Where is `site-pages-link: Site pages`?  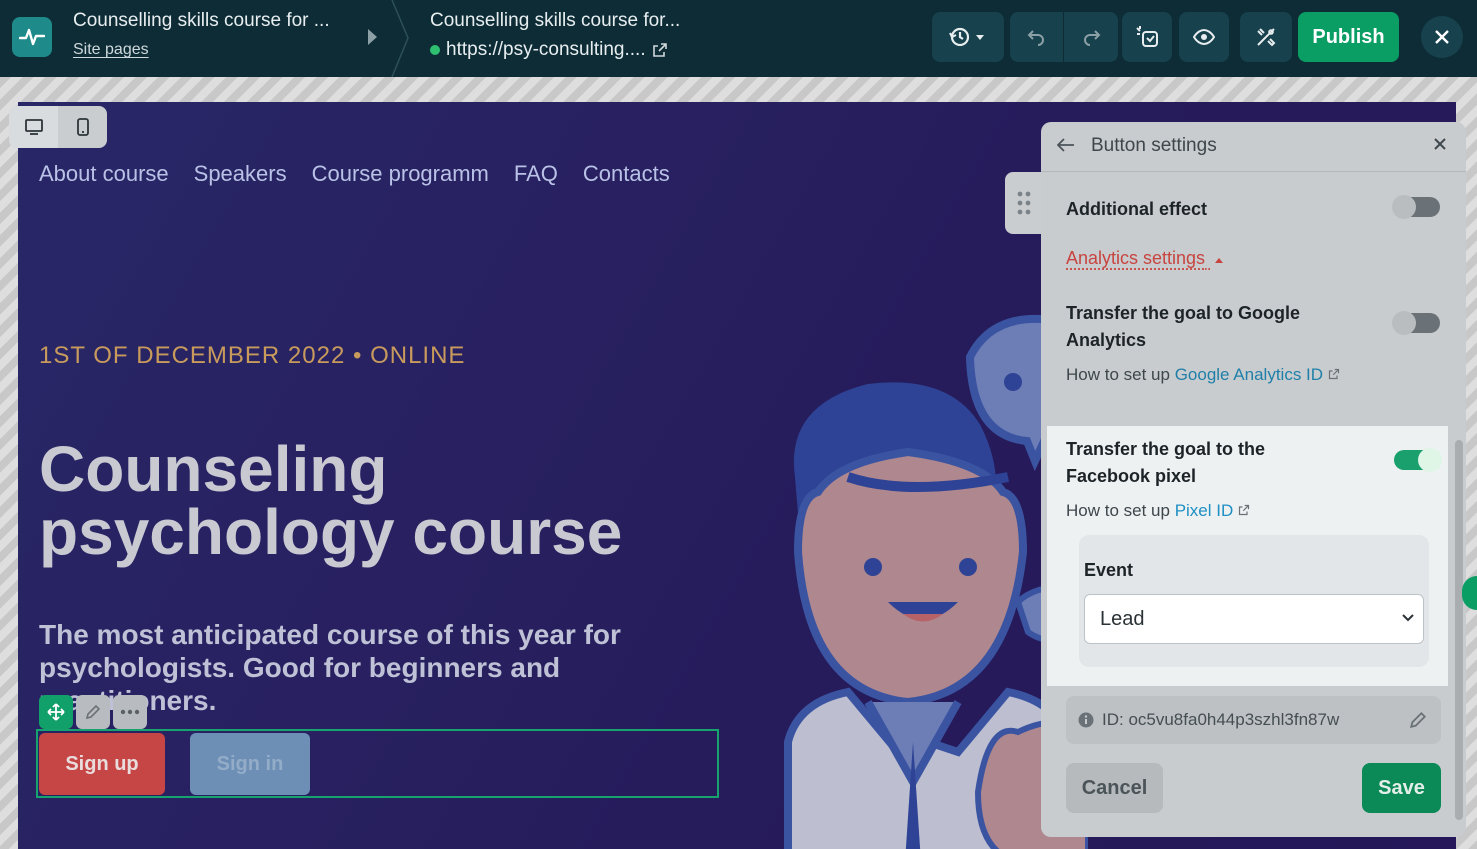 site-pages-link: Site pages is located at coordinates (111, 50).